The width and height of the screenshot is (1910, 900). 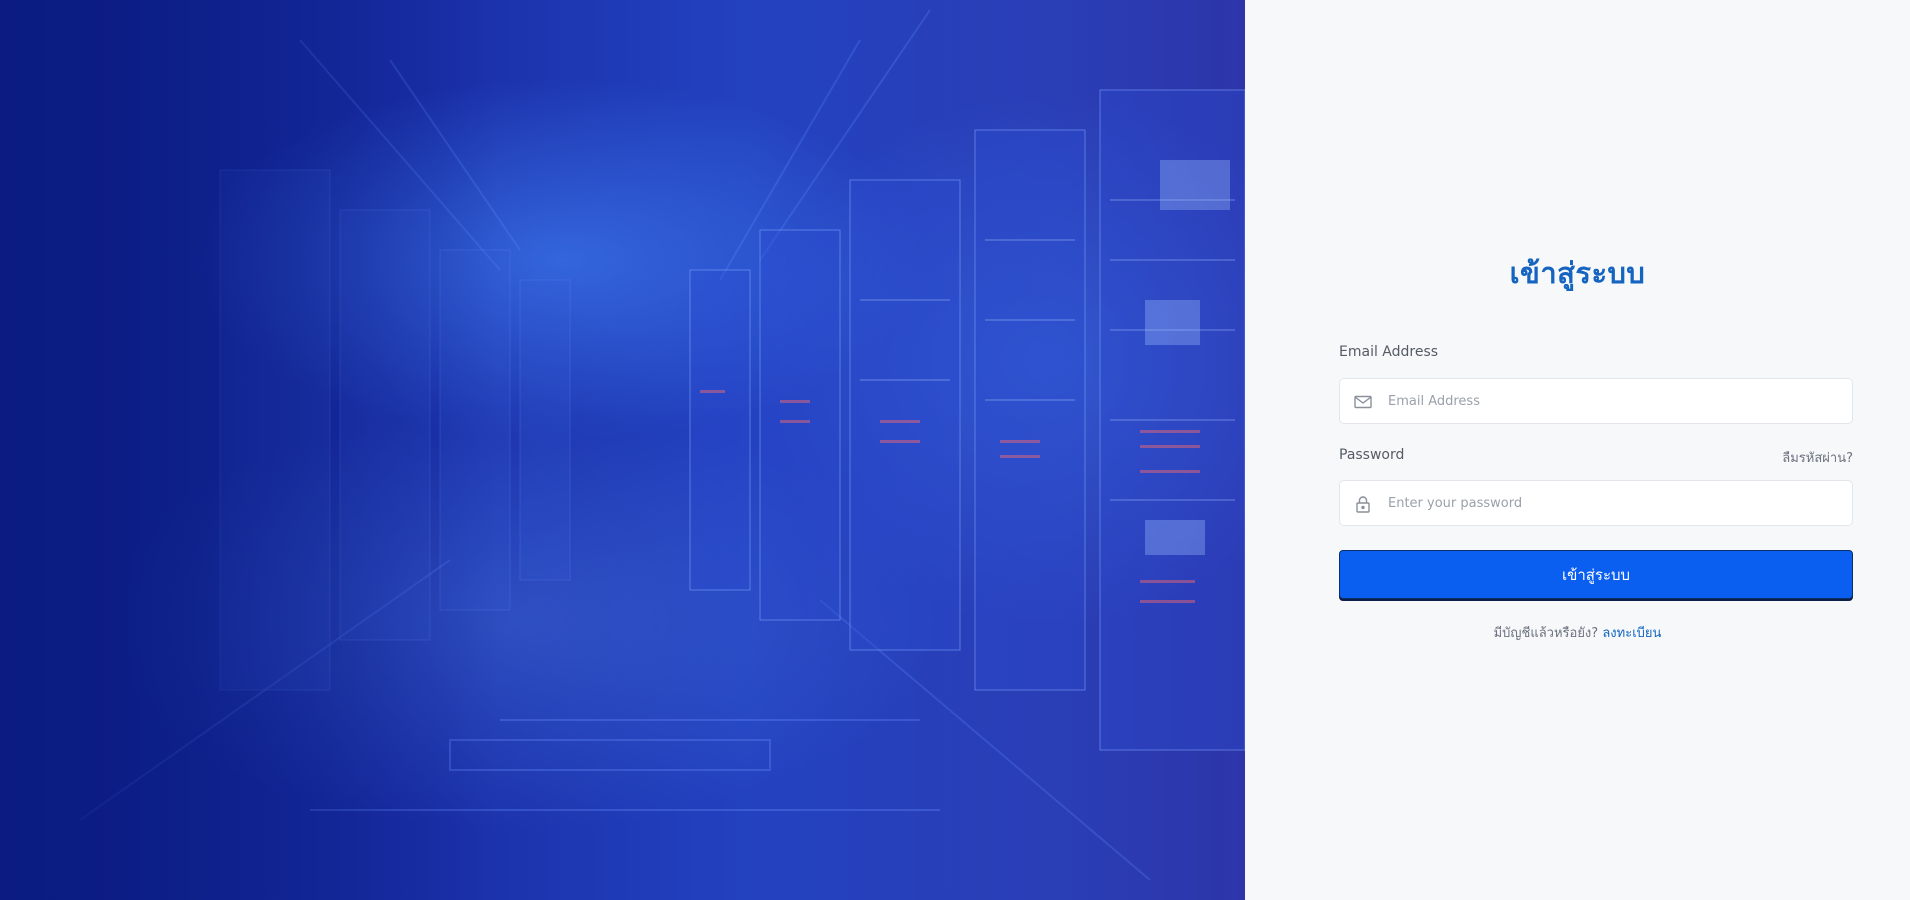 What do you see at coordinates (1615, 401) in the screenshot?
I see `email-input` at bounding box center [1615, 401].